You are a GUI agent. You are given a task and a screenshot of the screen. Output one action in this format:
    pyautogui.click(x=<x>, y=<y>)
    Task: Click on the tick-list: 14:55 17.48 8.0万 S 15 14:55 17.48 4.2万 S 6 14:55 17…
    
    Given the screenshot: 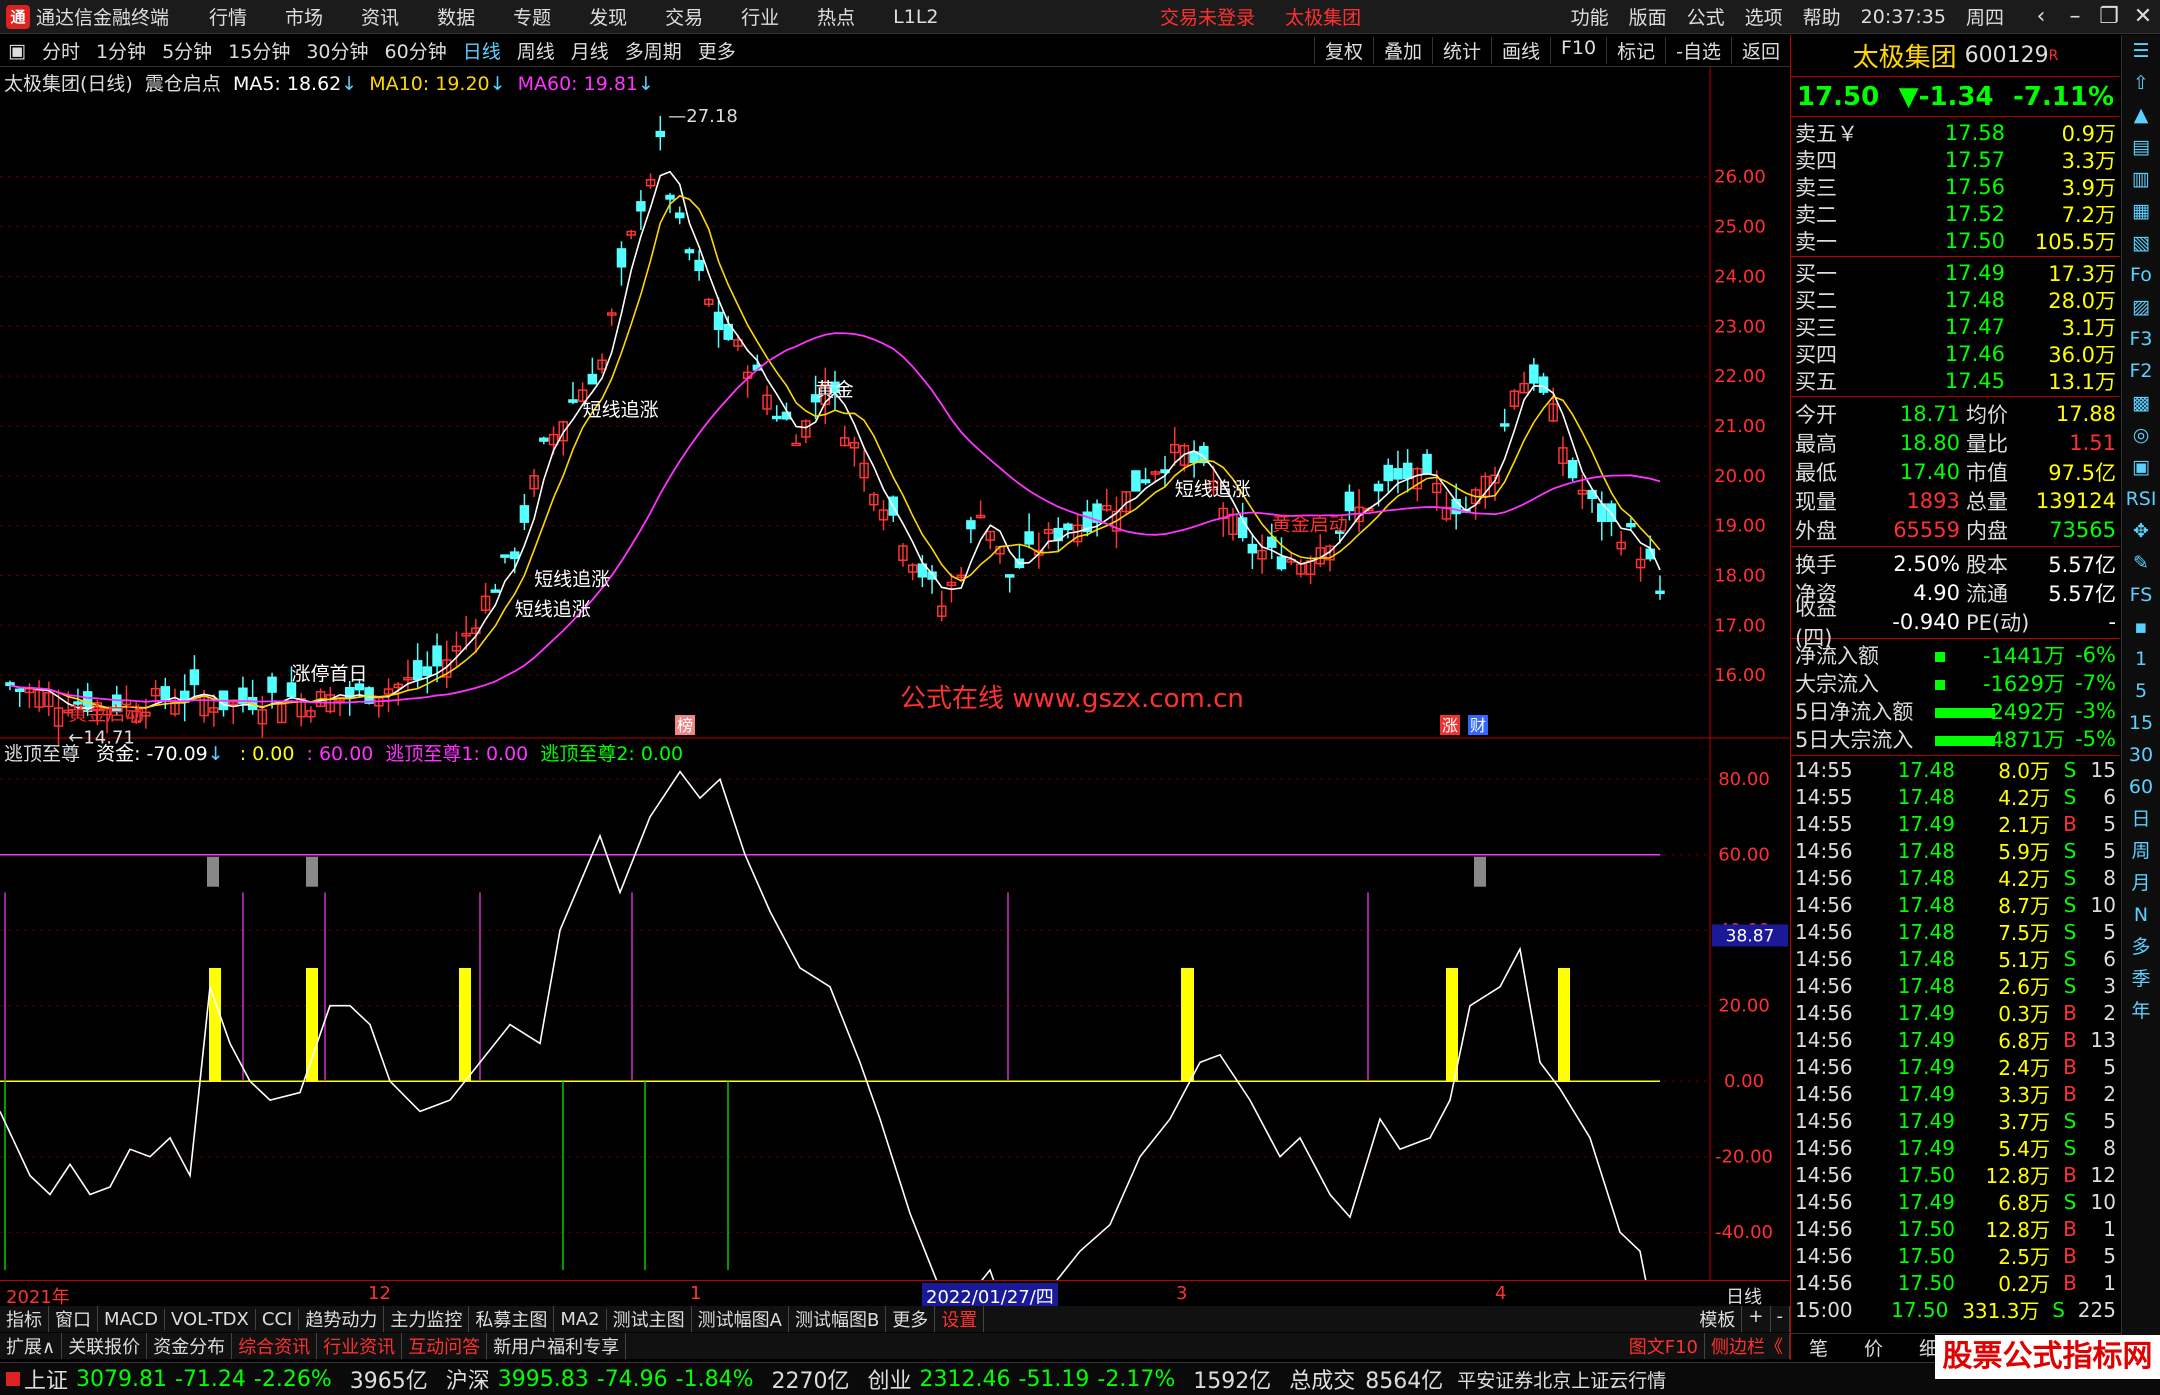 What is the action you would take?
    pyautogui.click(x=1955, y=1040)
    